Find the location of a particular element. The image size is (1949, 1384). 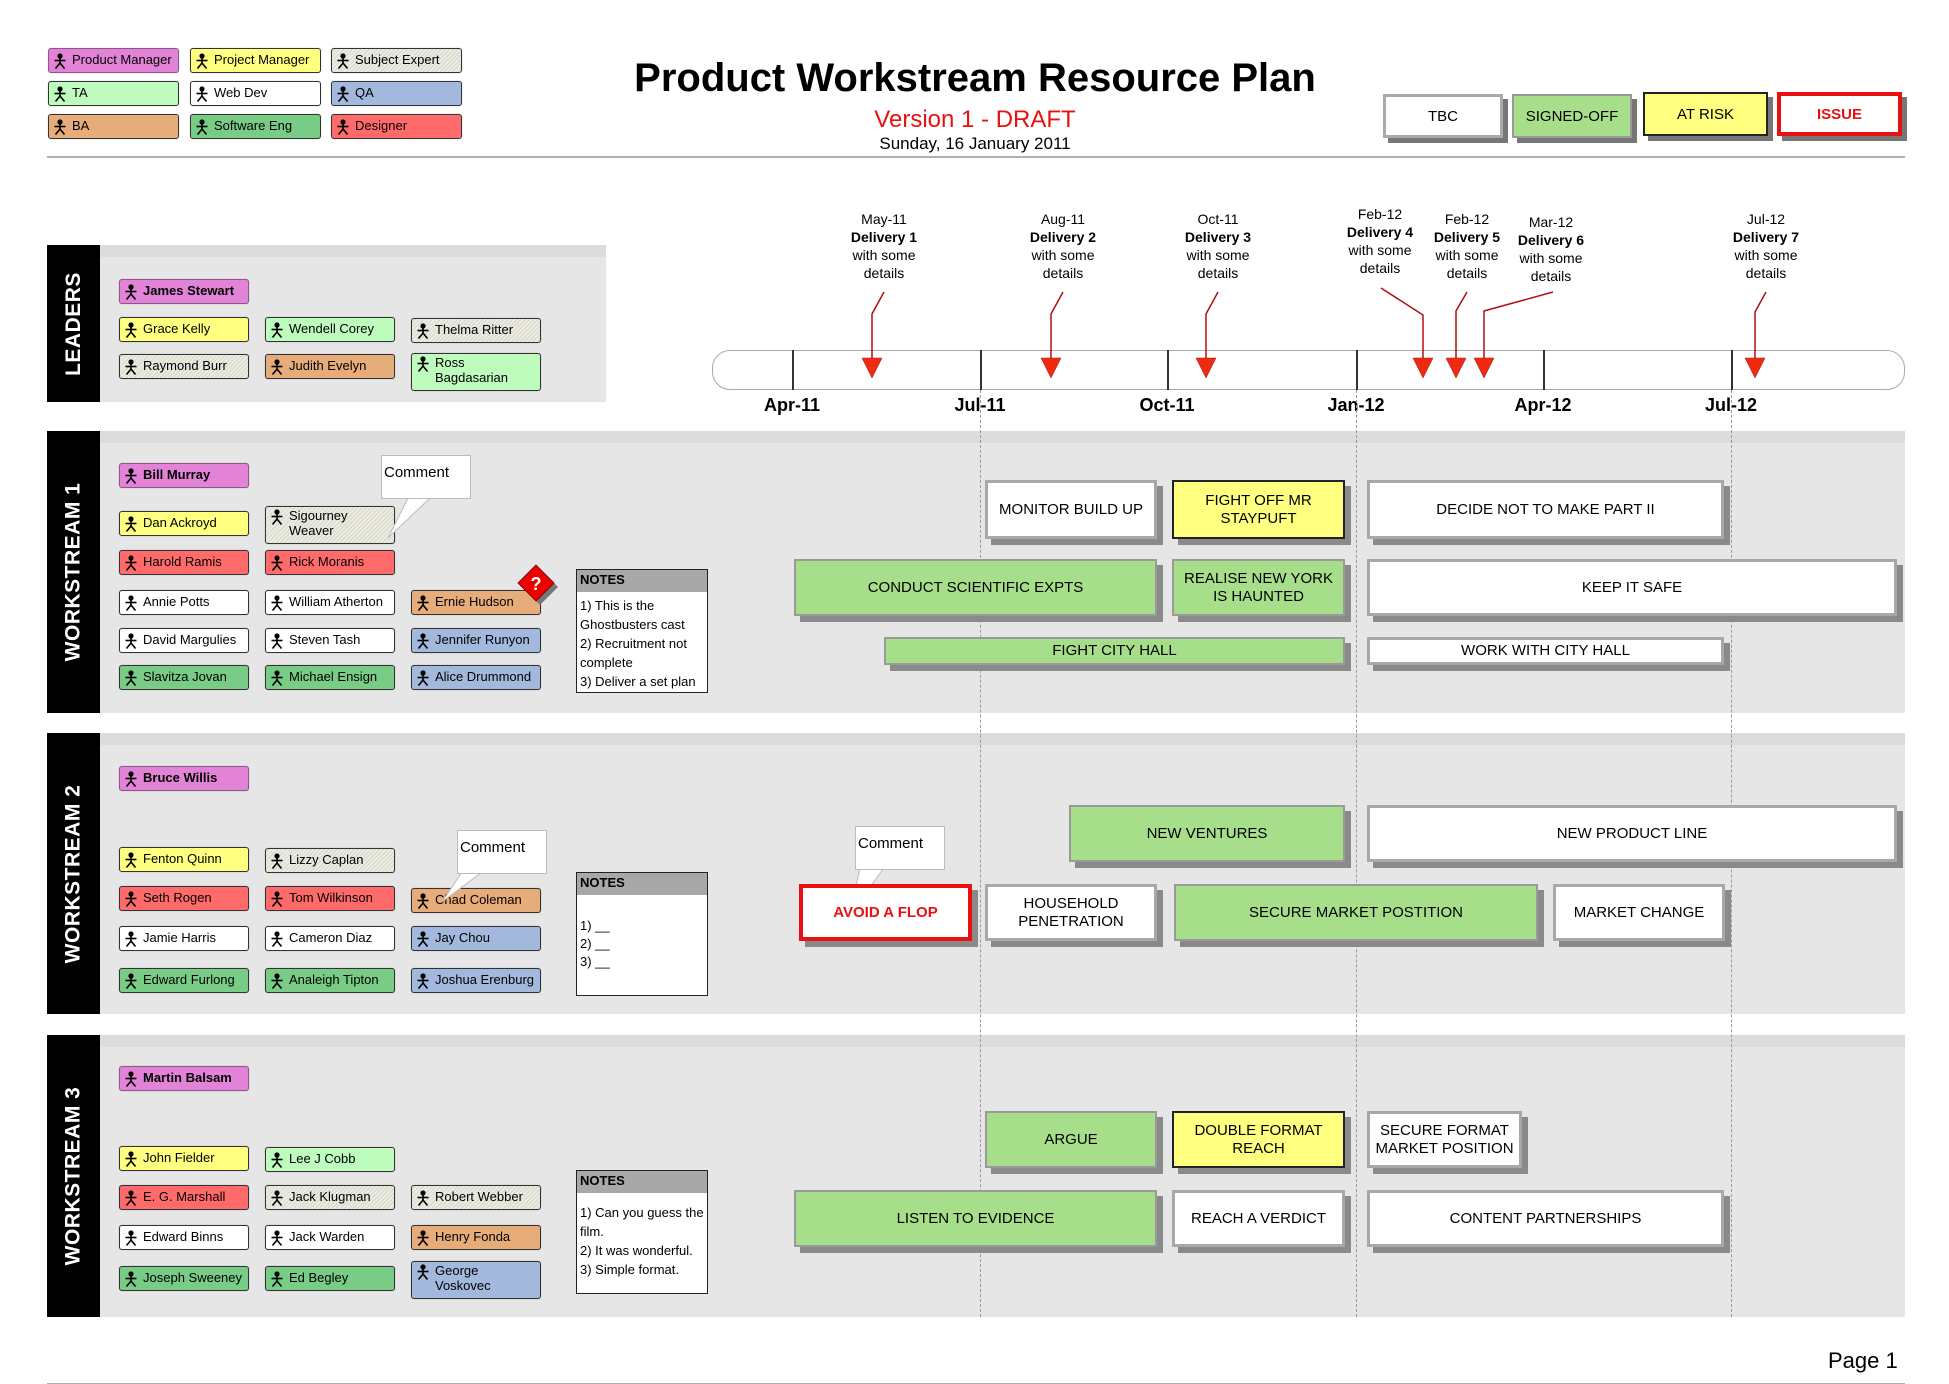

person-chip: Bill Murray is located at coordinates (184, 475).